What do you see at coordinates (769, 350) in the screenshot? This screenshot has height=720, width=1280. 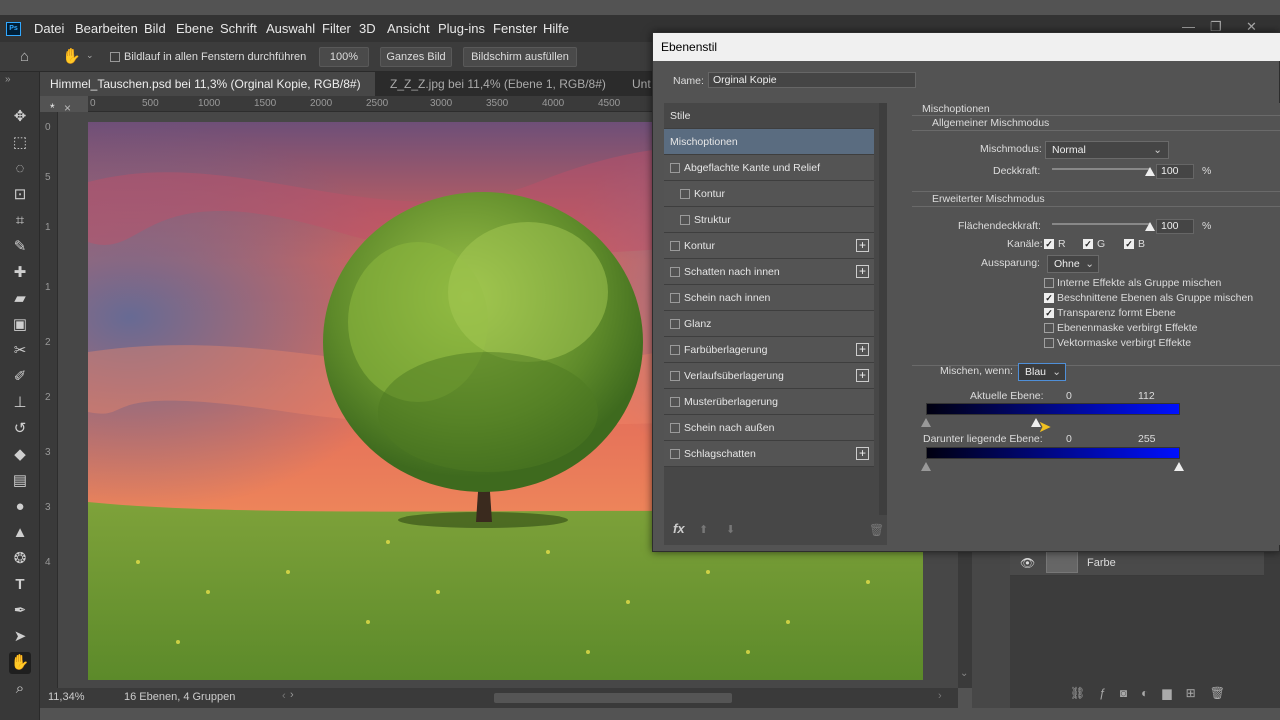 I see `style-item: Farbüberlagerung +` at bounding box center [769, 350].